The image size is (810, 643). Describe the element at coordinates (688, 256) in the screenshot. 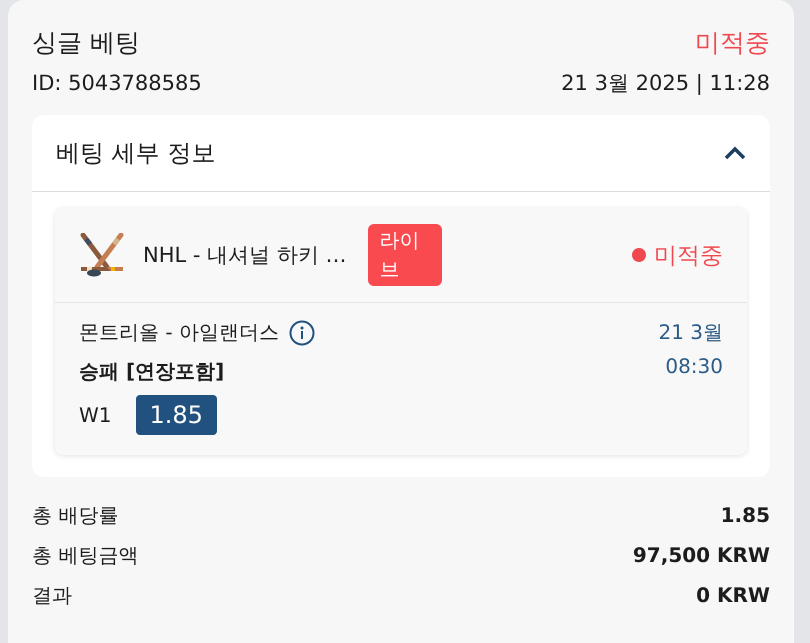

I see `event-status: 미적중` at that location.